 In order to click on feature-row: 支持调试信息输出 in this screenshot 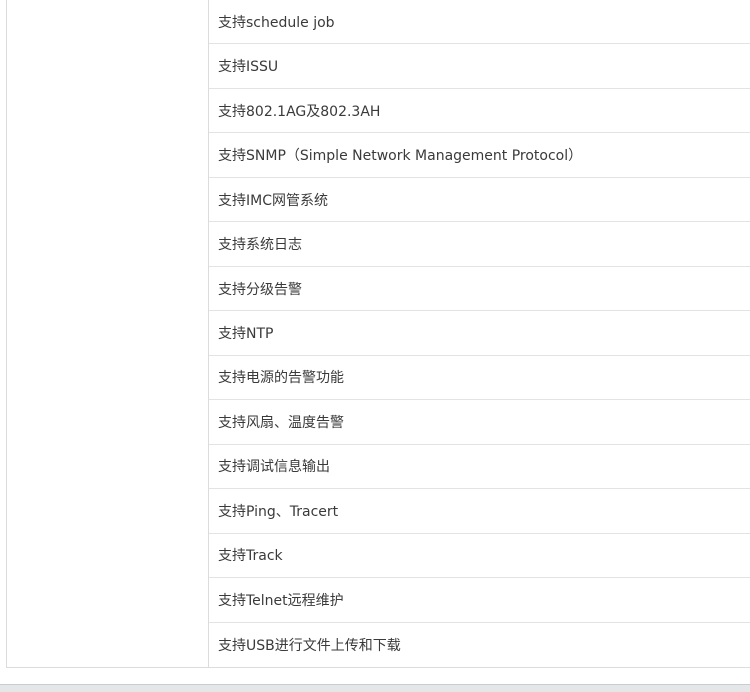, I will do `click(479, 467)`.